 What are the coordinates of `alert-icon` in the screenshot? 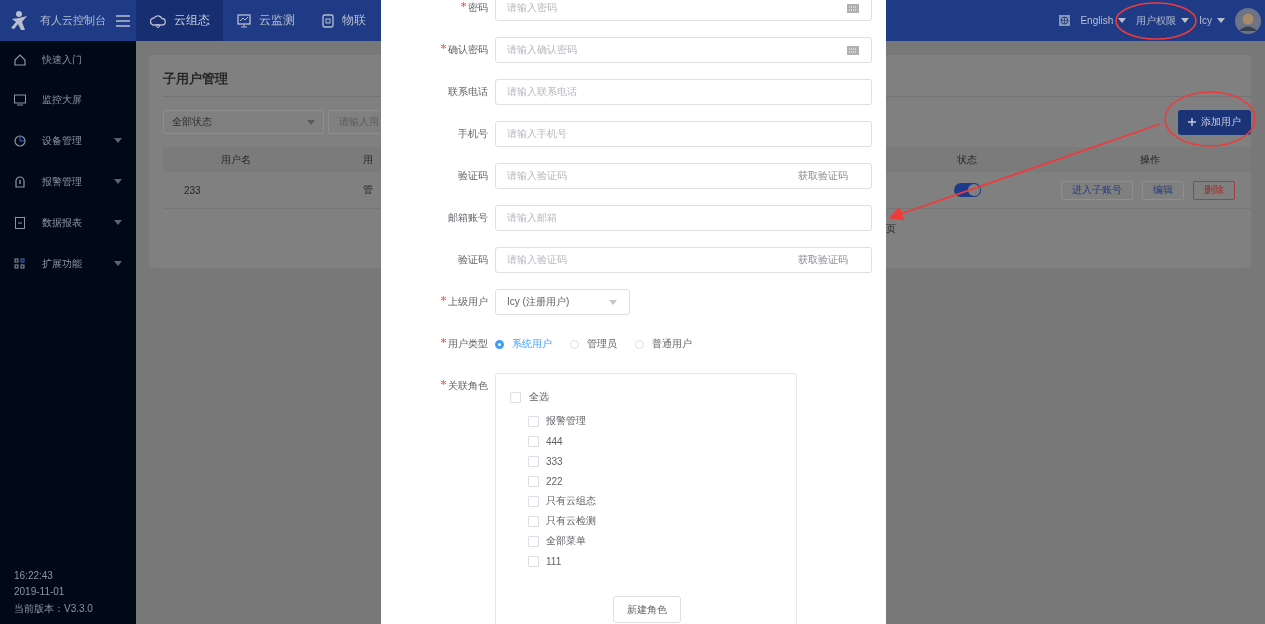 It's located at (20, 181).